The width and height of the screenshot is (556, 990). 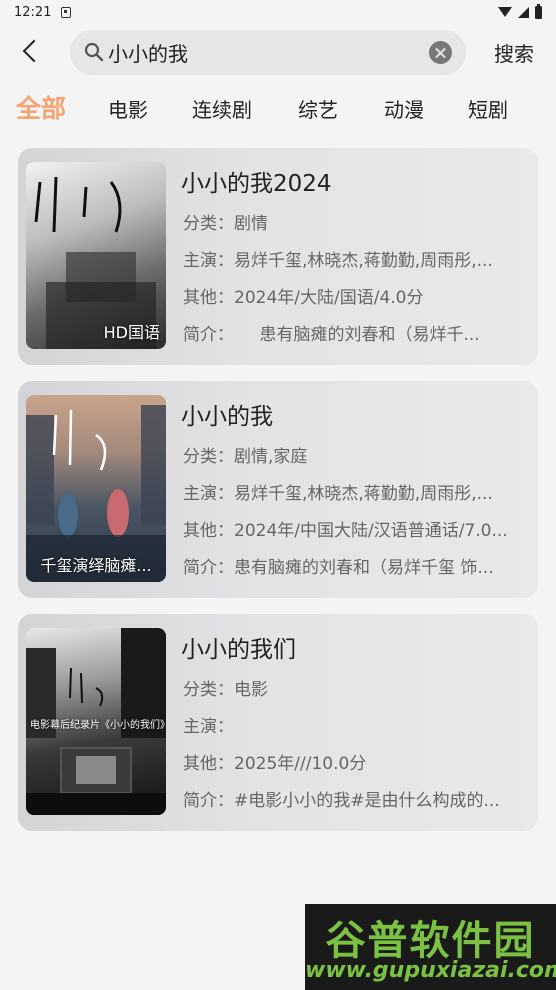 What do you see at coordinates (227, 417) in the screenshot?
I see `result-title: 小小的我` at bounding box center [227, 417].